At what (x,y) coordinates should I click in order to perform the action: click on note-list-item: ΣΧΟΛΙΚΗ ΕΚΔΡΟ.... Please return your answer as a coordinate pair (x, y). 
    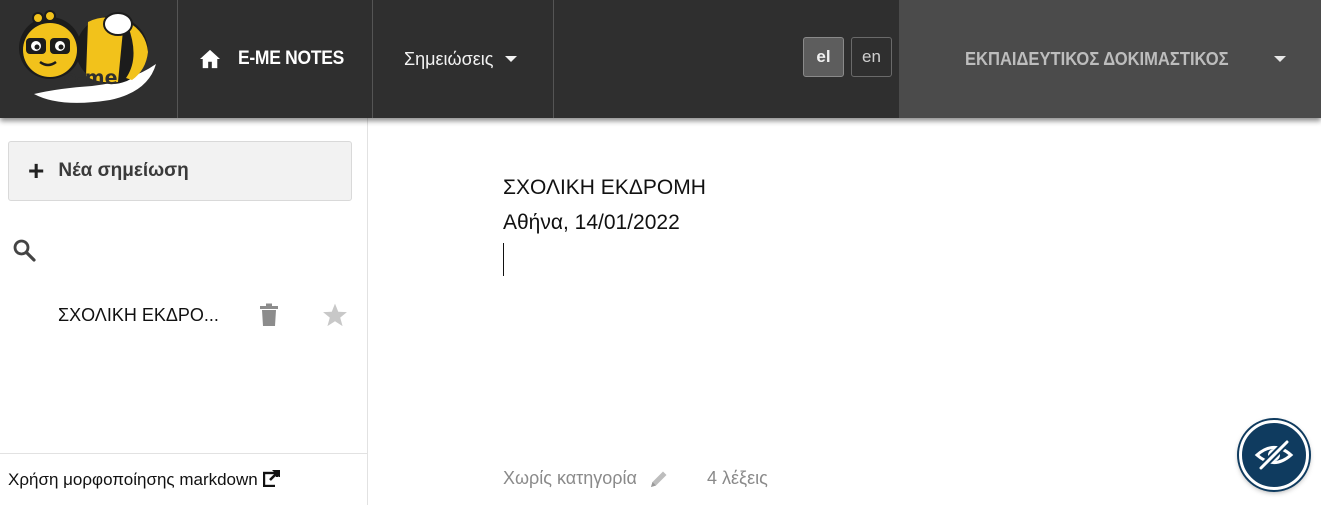
    Looking at the image, I should click on (183, 317).